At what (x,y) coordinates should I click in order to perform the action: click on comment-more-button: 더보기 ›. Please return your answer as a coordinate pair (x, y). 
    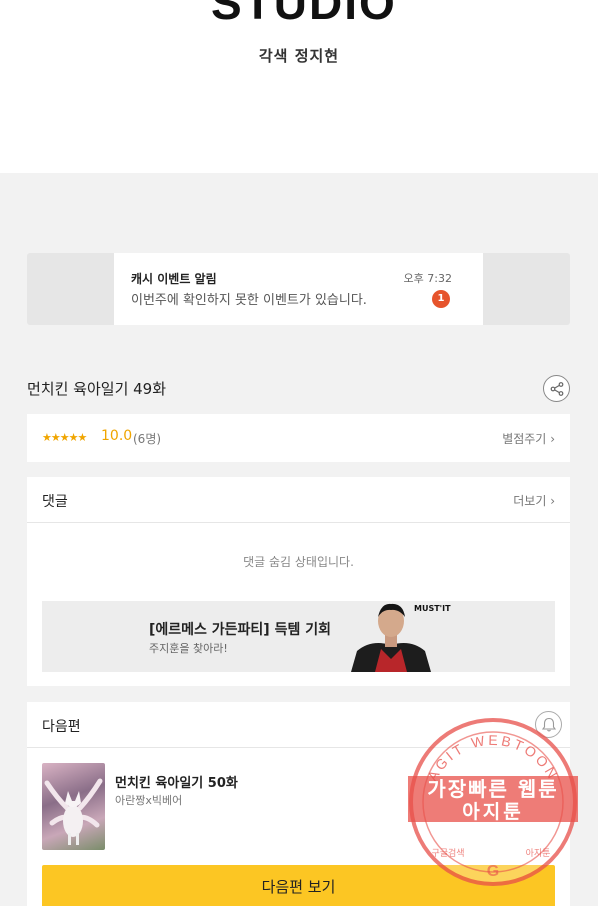
    Looking at the image, I should click on (534, 500).